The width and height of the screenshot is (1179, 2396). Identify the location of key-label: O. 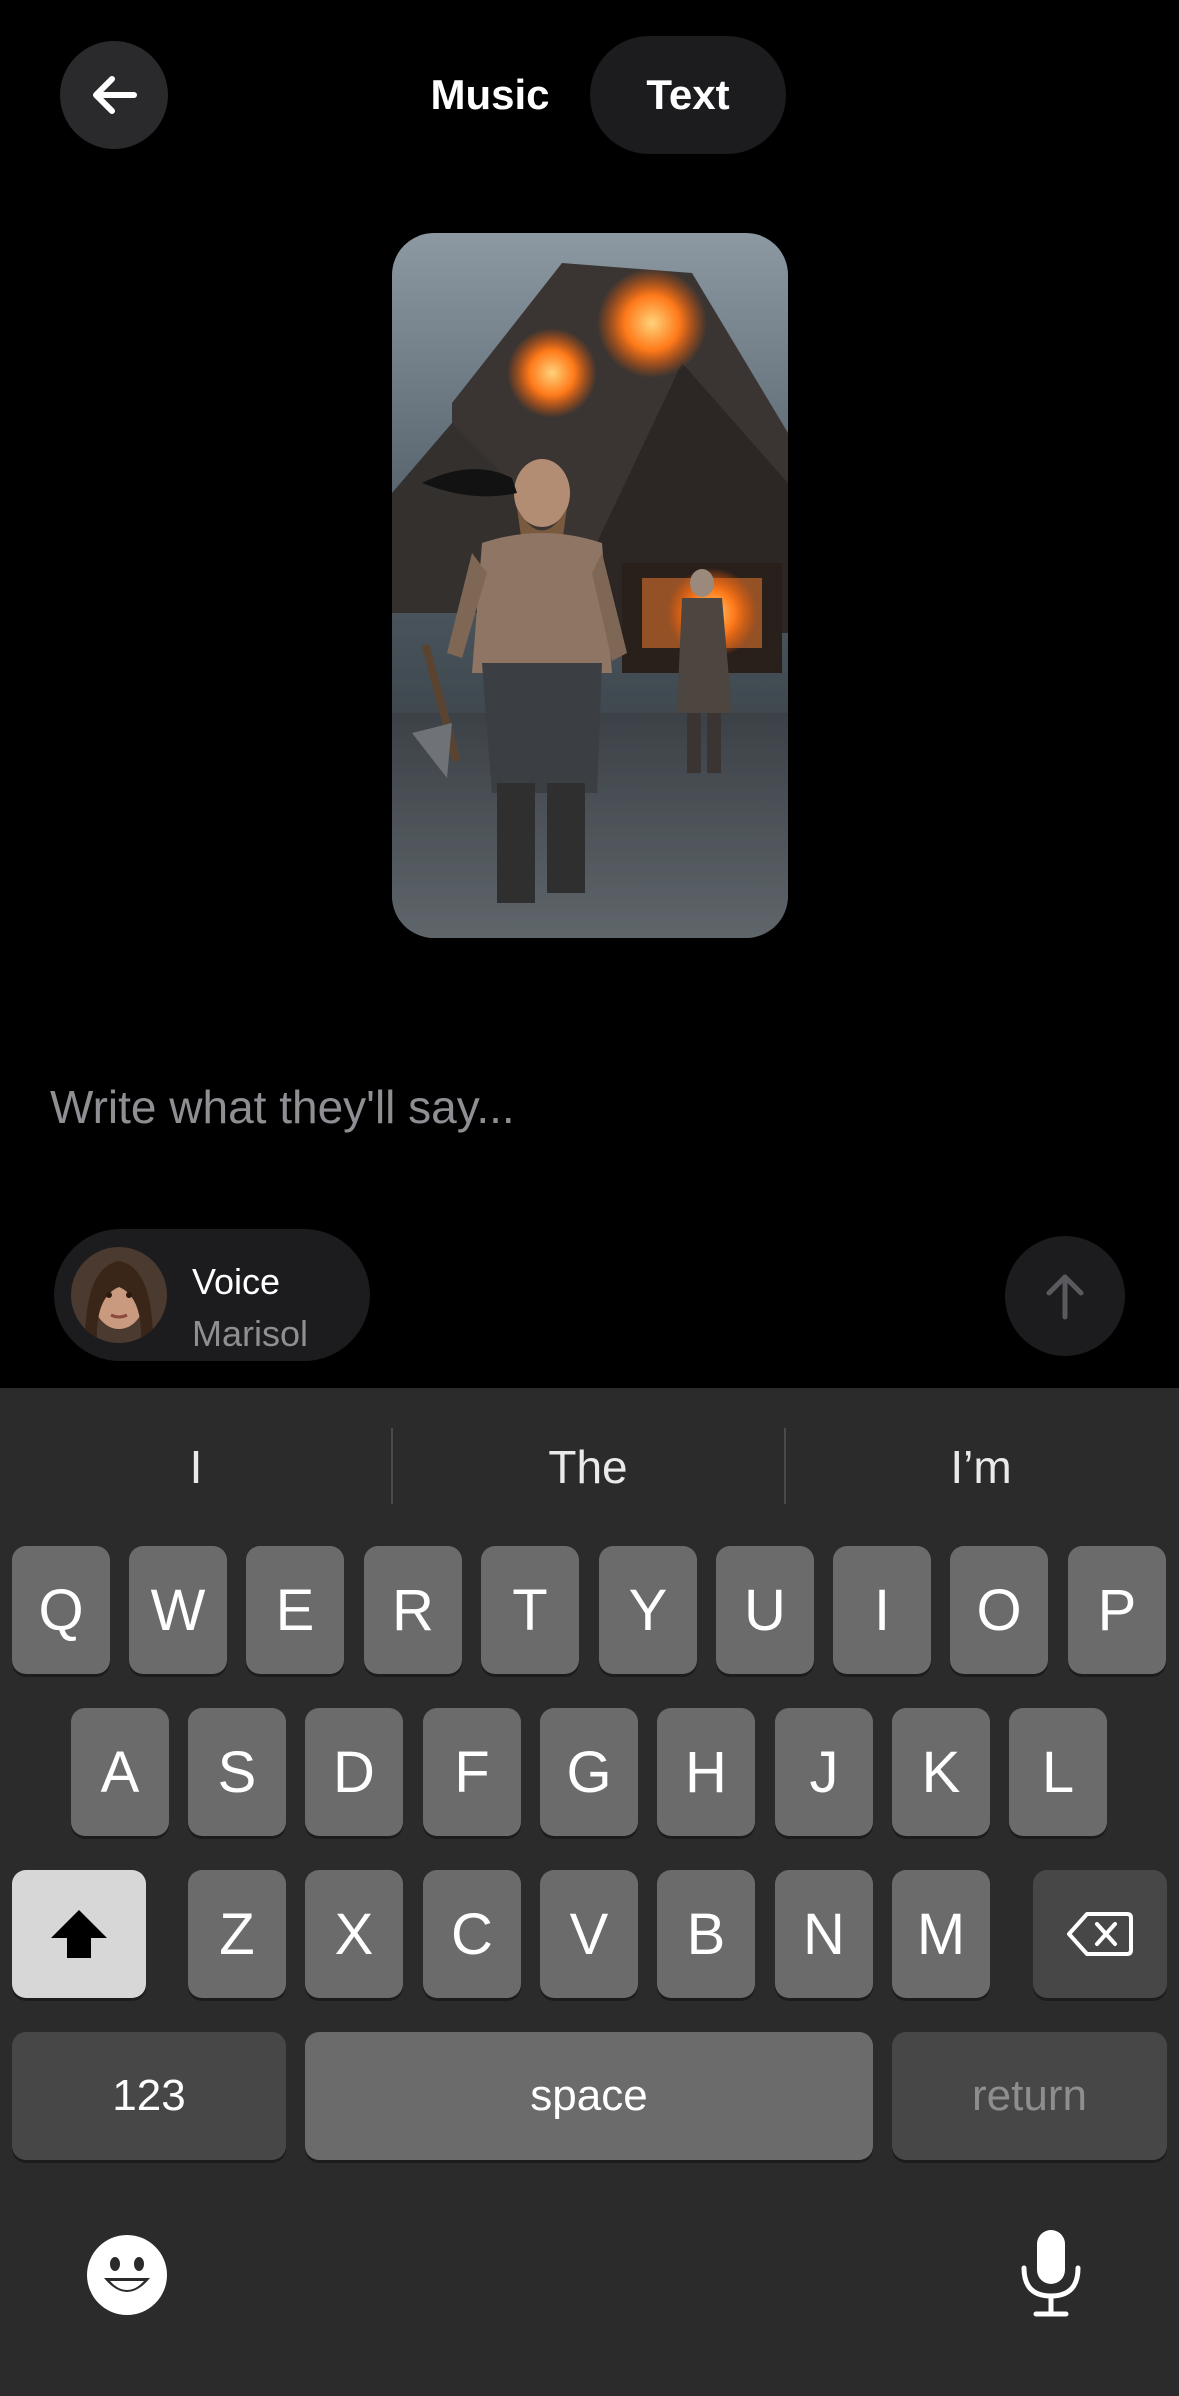
(999, 1610).